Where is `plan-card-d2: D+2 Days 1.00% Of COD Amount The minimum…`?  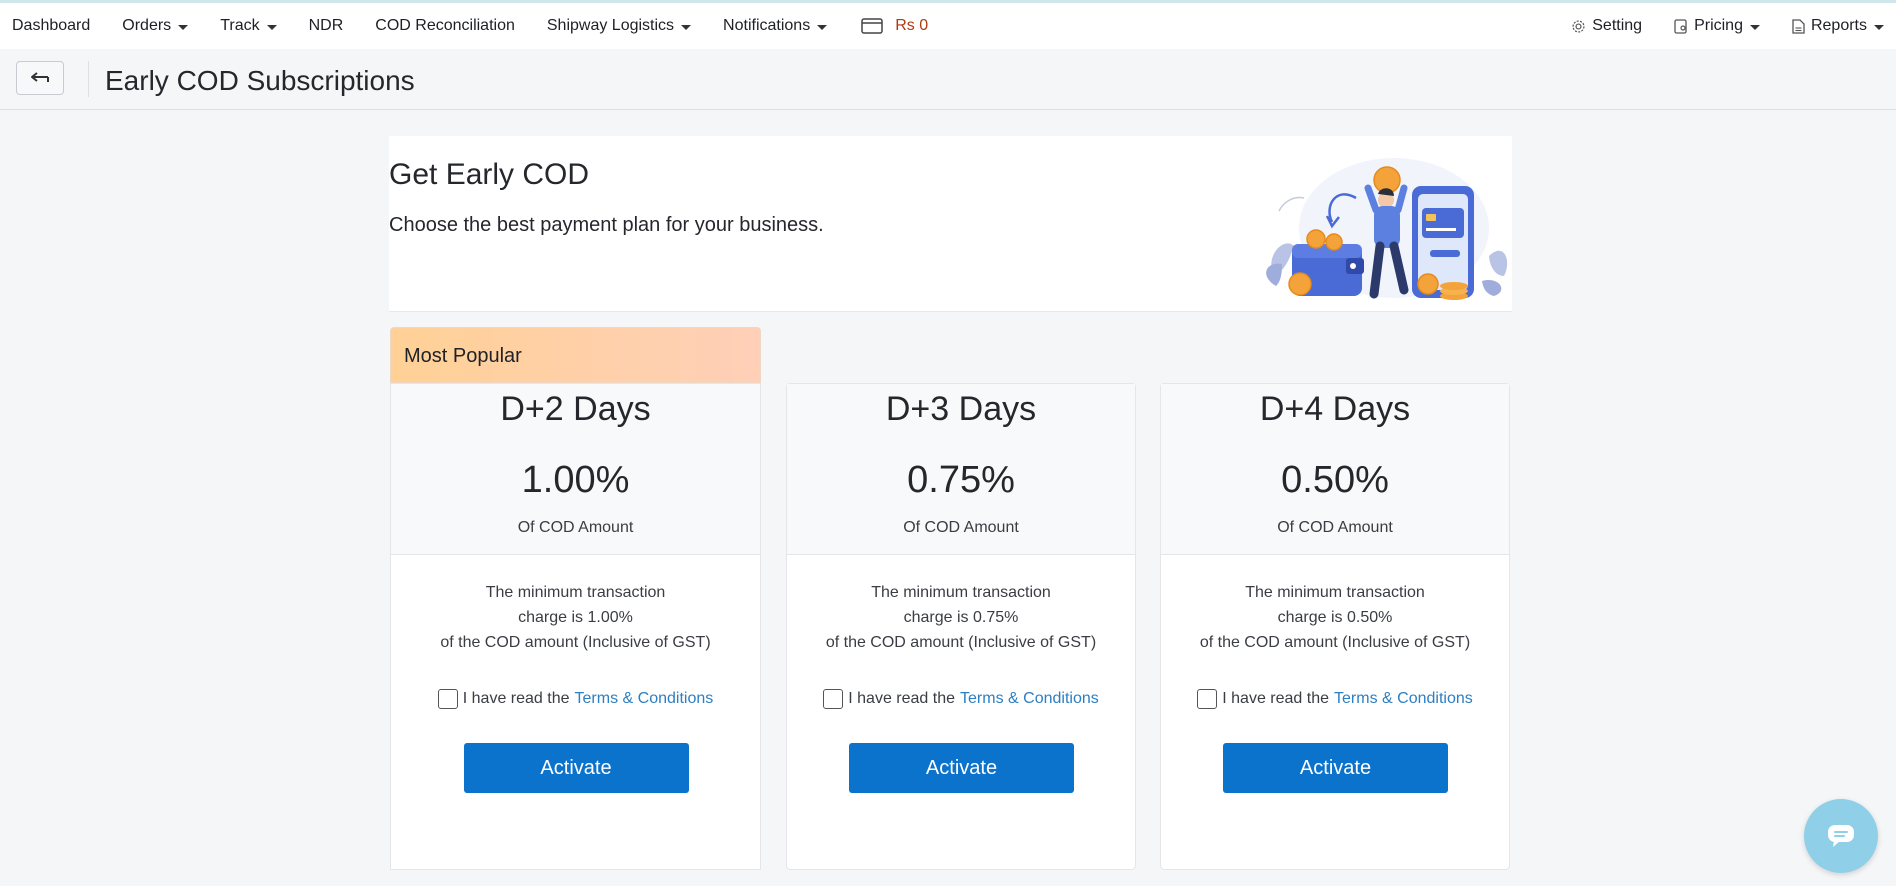 plan-card-d2: D+2 Days 1.00% Of COD Amount The minimum… is located at coordinates (575, 626).